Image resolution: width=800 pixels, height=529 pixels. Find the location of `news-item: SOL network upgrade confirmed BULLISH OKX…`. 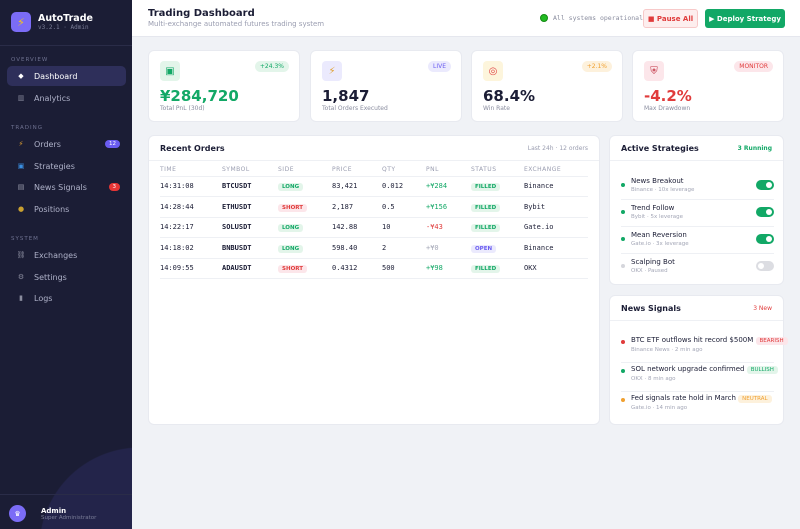

news-item: SOL network upgrade confirmed BULLISH OKX… is located at coordinates (699, 377).